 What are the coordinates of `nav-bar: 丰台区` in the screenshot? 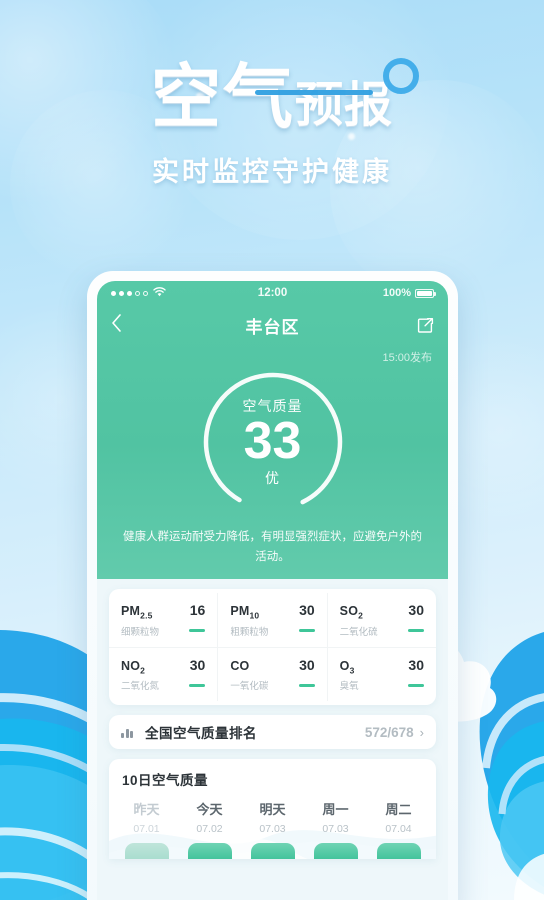 It's located at (272, 325).